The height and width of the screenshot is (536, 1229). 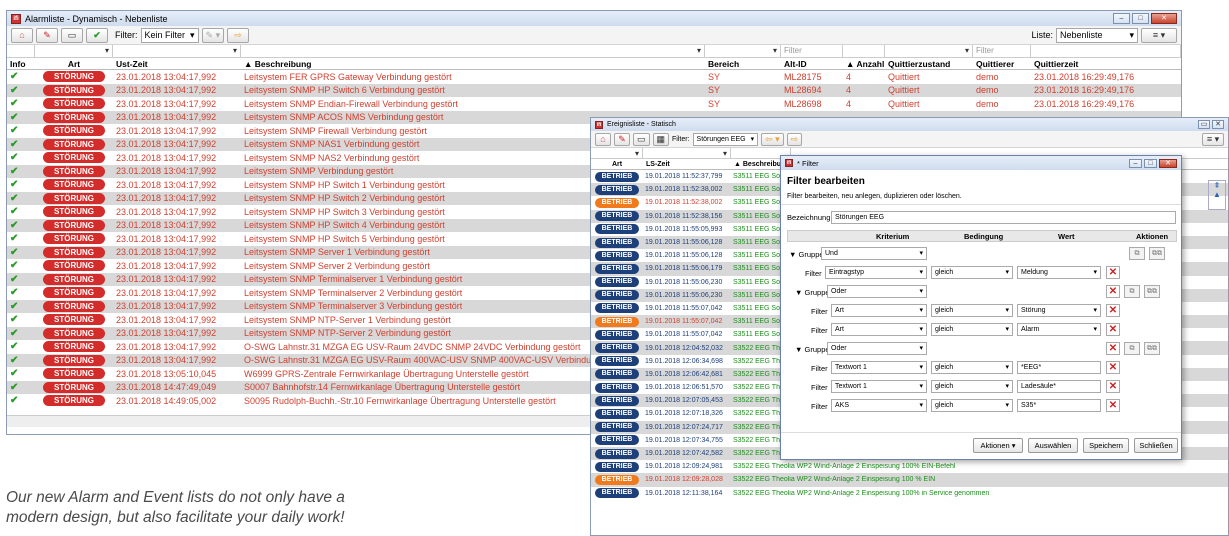 What do you see at coordinates (1106, 445) in the screenshot?
I see `save-button: Speichern` at bounding box center [1106, 445].